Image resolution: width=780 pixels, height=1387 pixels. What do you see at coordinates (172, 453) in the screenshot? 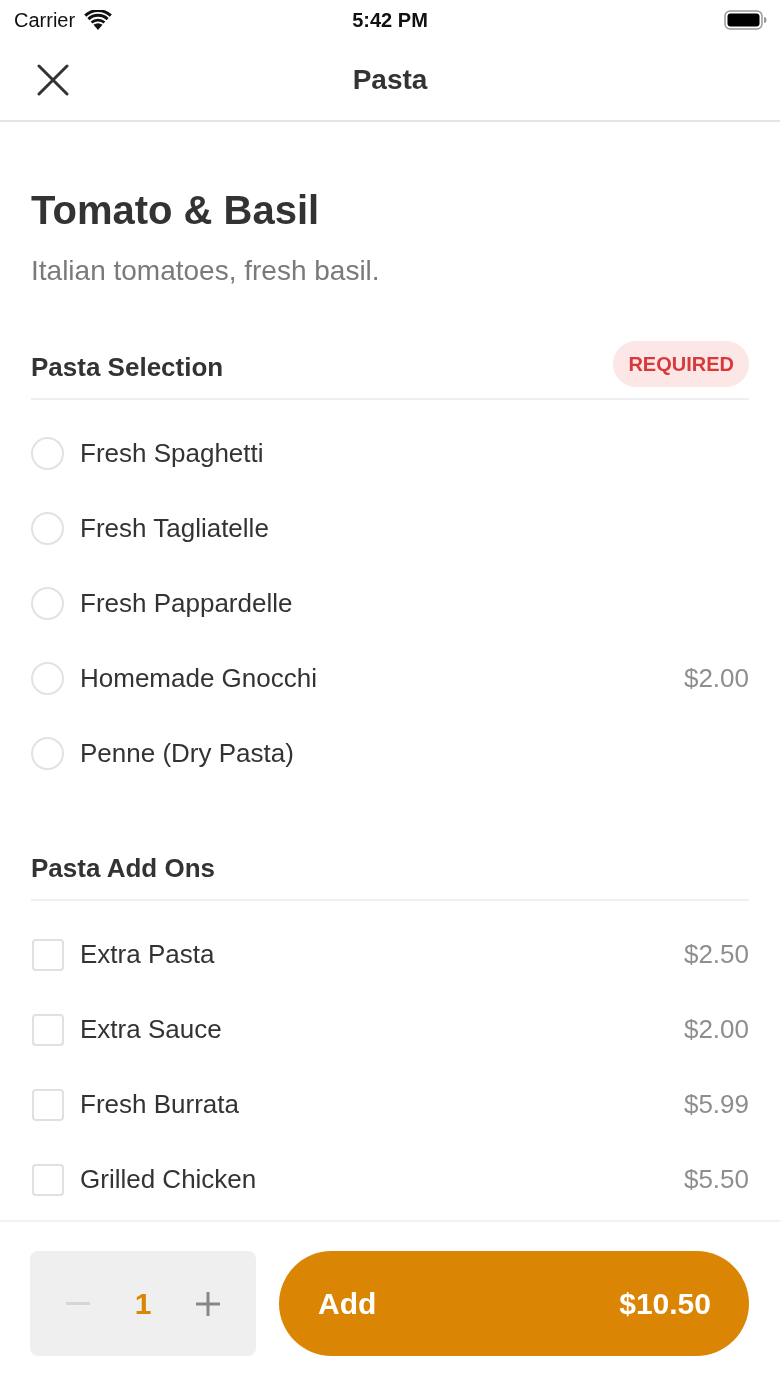
I see `option-label: Fresh Spaghetti` at bounding box center [172, 453].